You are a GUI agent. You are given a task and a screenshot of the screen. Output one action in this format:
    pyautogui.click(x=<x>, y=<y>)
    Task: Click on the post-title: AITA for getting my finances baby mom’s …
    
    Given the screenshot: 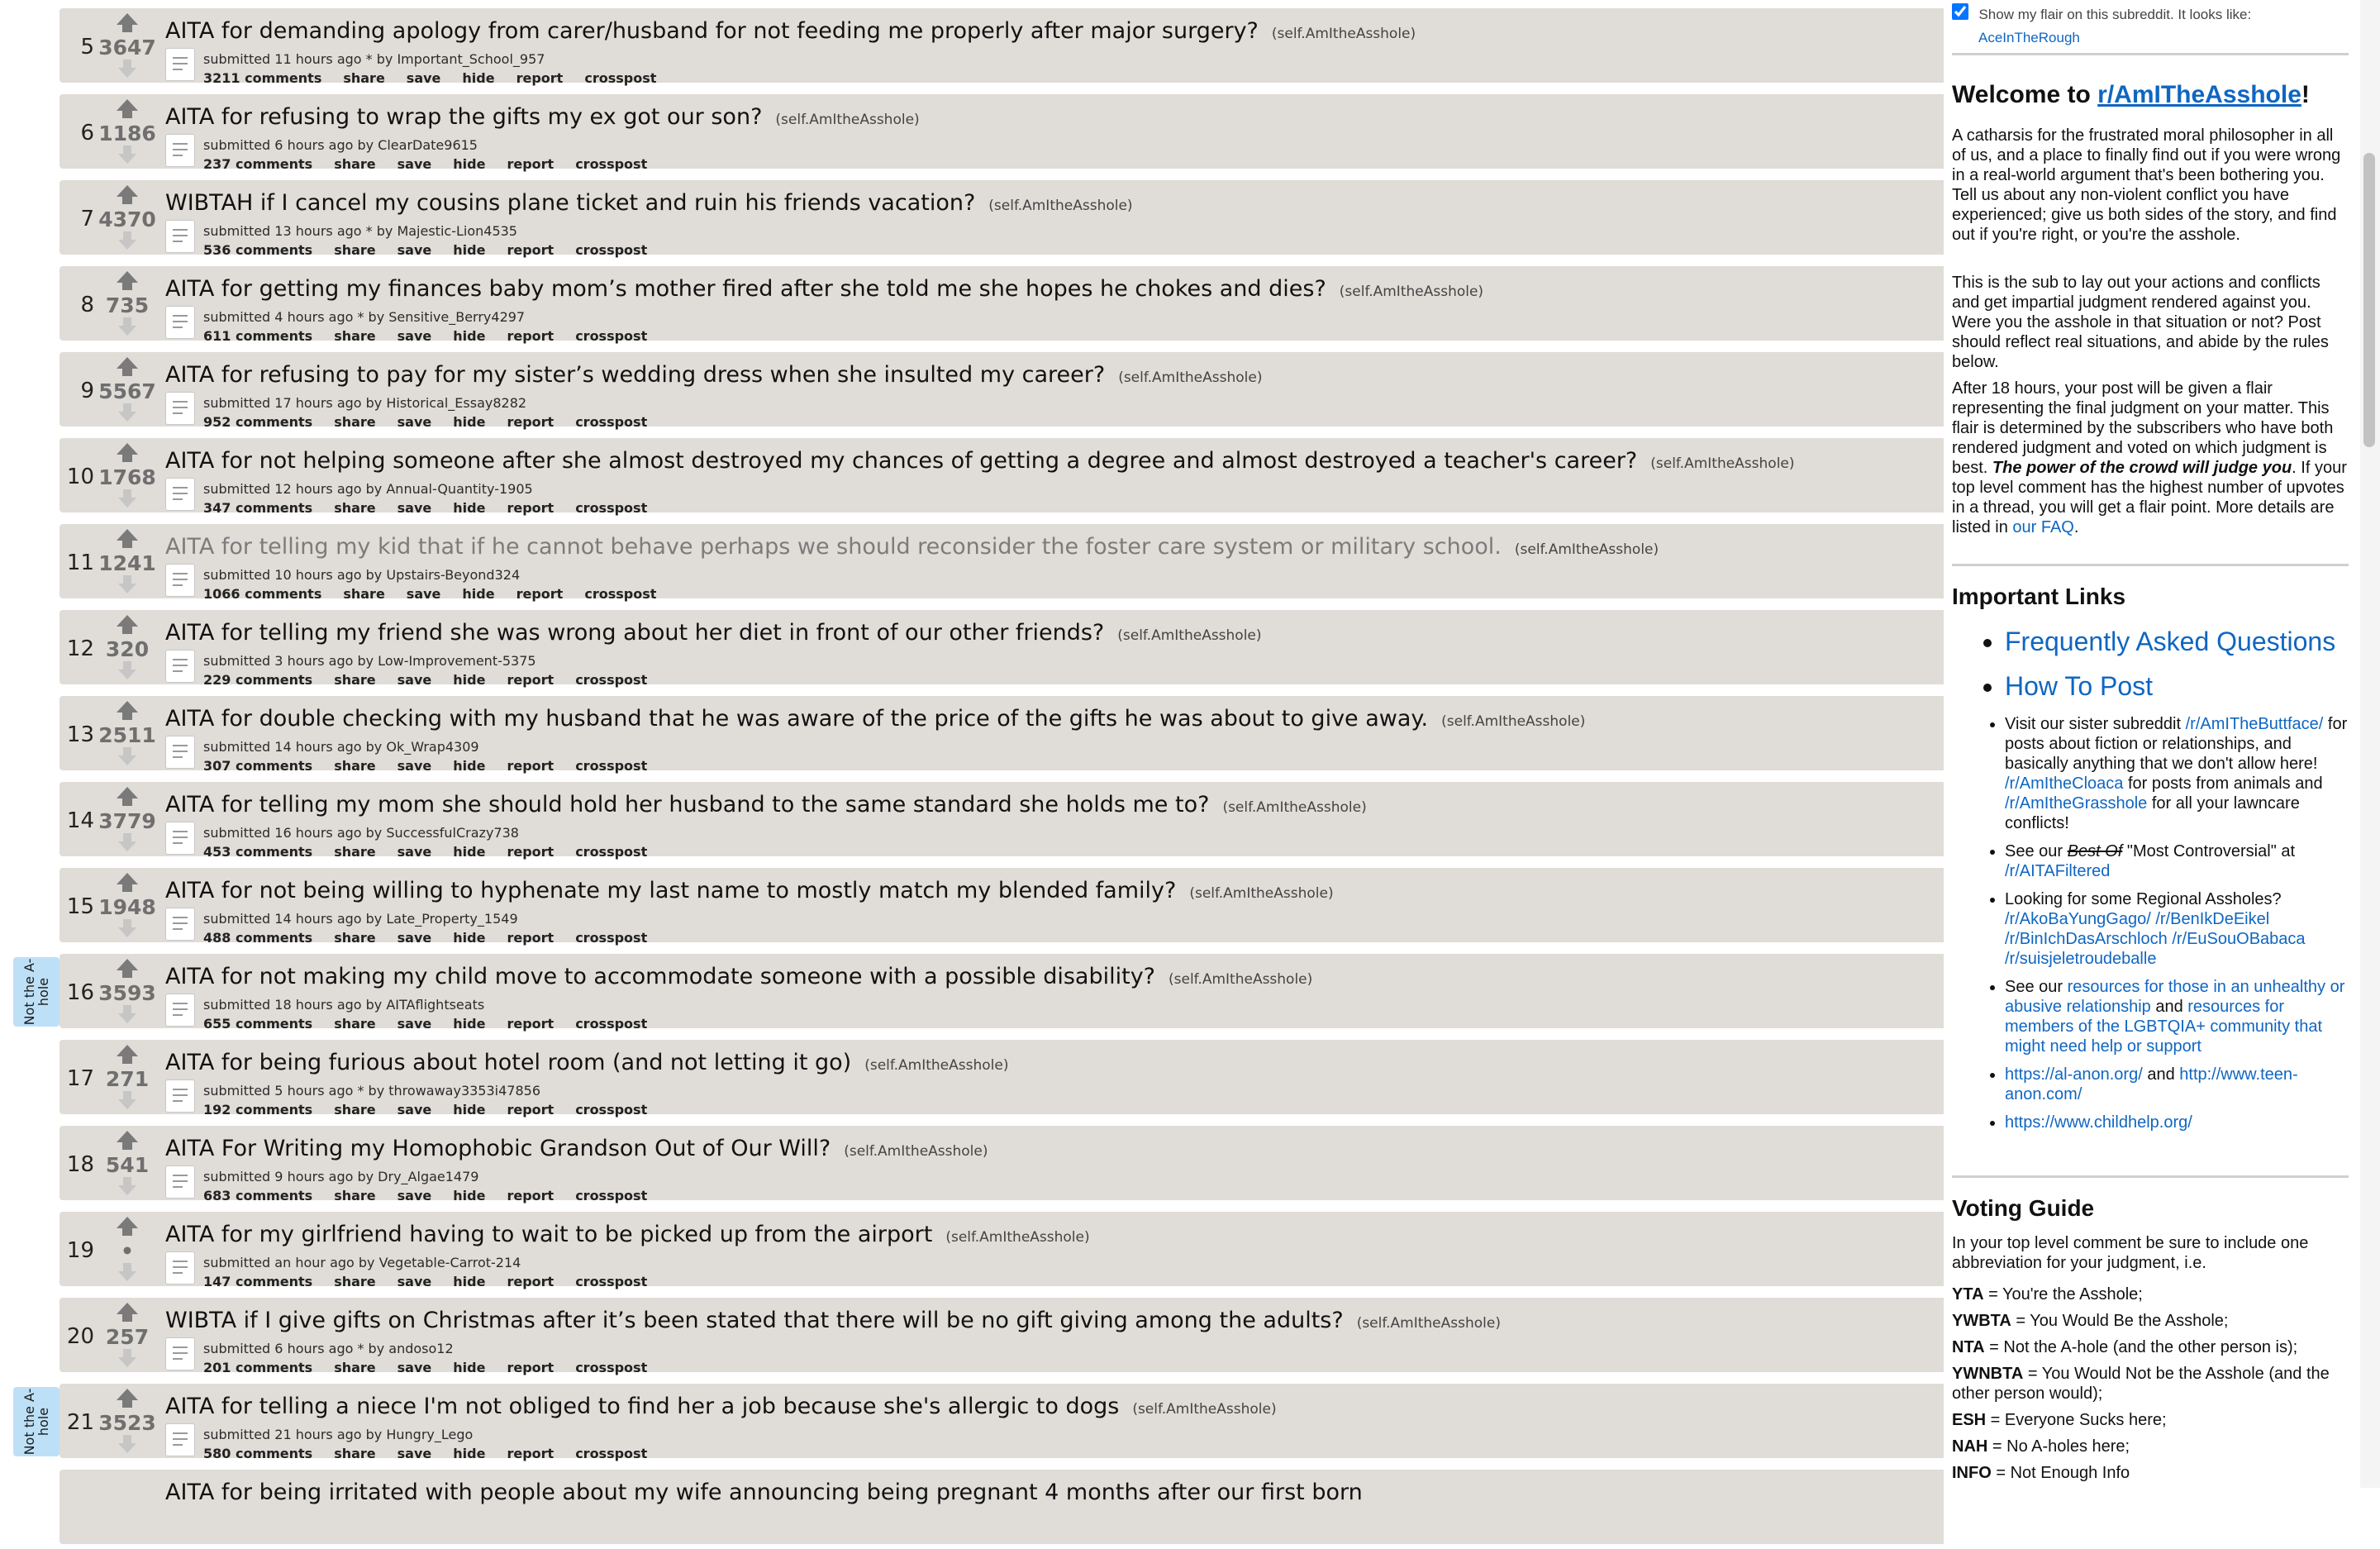 What is the action you would take?
    pyautogui.click(x=824, y=289)
    